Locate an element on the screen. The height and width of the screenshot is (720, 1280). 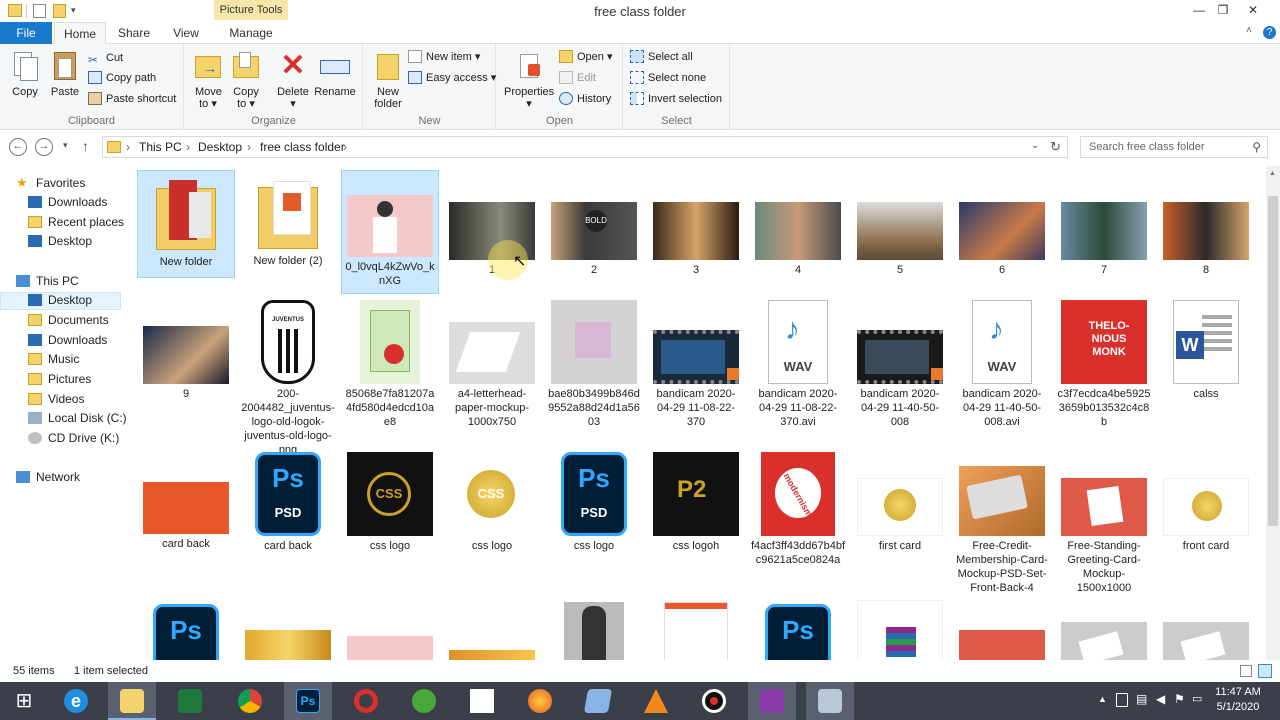
nav-this-pc: This PC is located at coordinates (47, 281).